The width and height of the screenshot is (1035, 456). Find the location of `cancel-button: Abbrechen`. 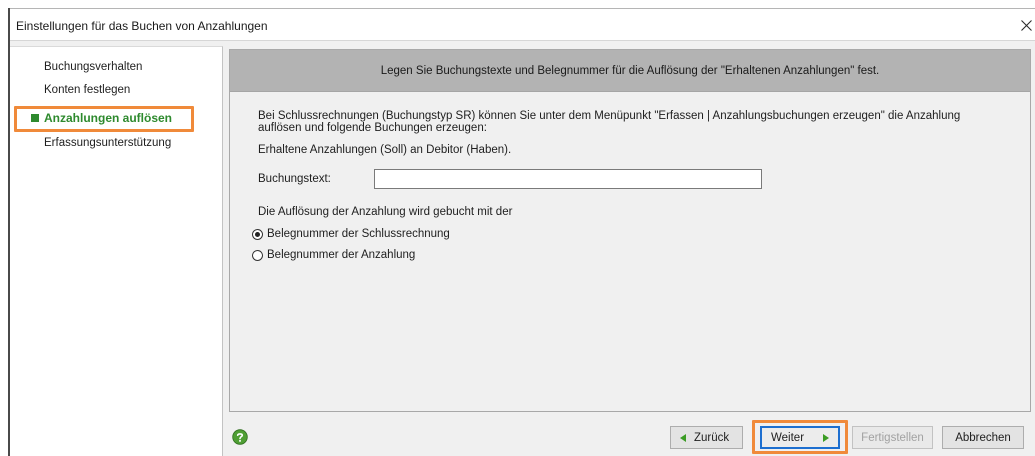

cancel-button: Abbrechen is located at coordinates (983, 437).